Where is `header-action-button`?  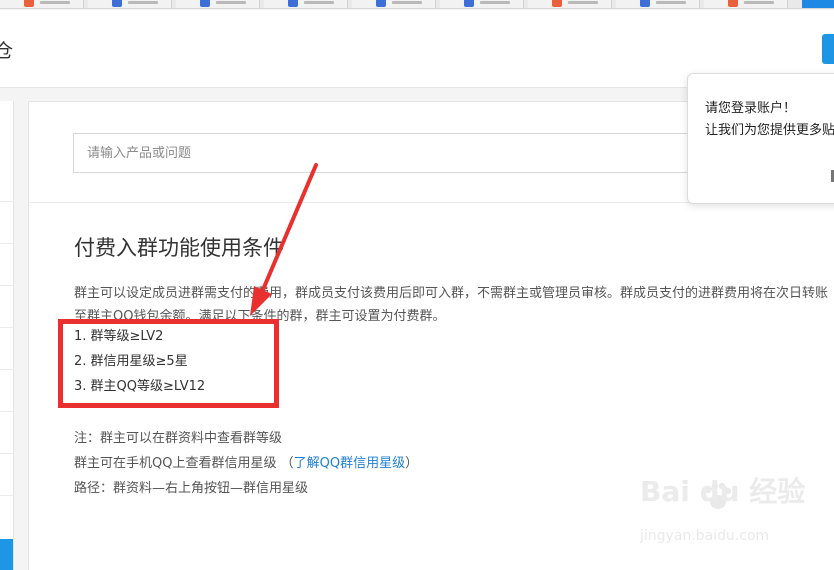 header-action-button is located at coordinates (828, 49).